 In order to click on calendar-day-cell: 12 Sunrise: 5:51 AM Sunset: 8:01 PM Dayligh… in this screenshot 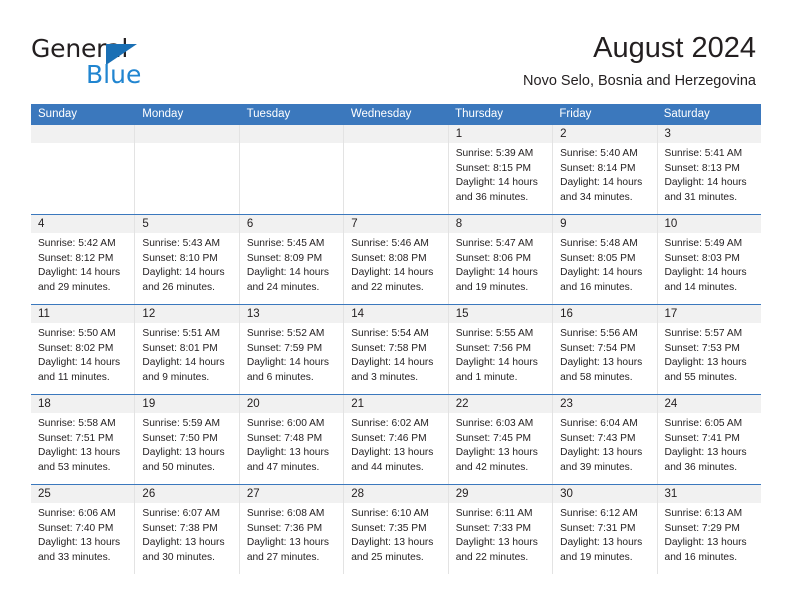, I will do `click(187, 349)`.